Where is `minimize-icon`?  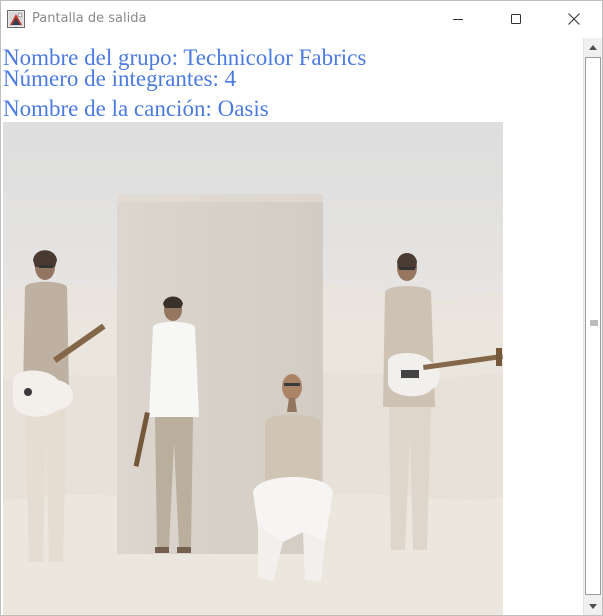 minimize-icon is located at coordinates (458, 19).